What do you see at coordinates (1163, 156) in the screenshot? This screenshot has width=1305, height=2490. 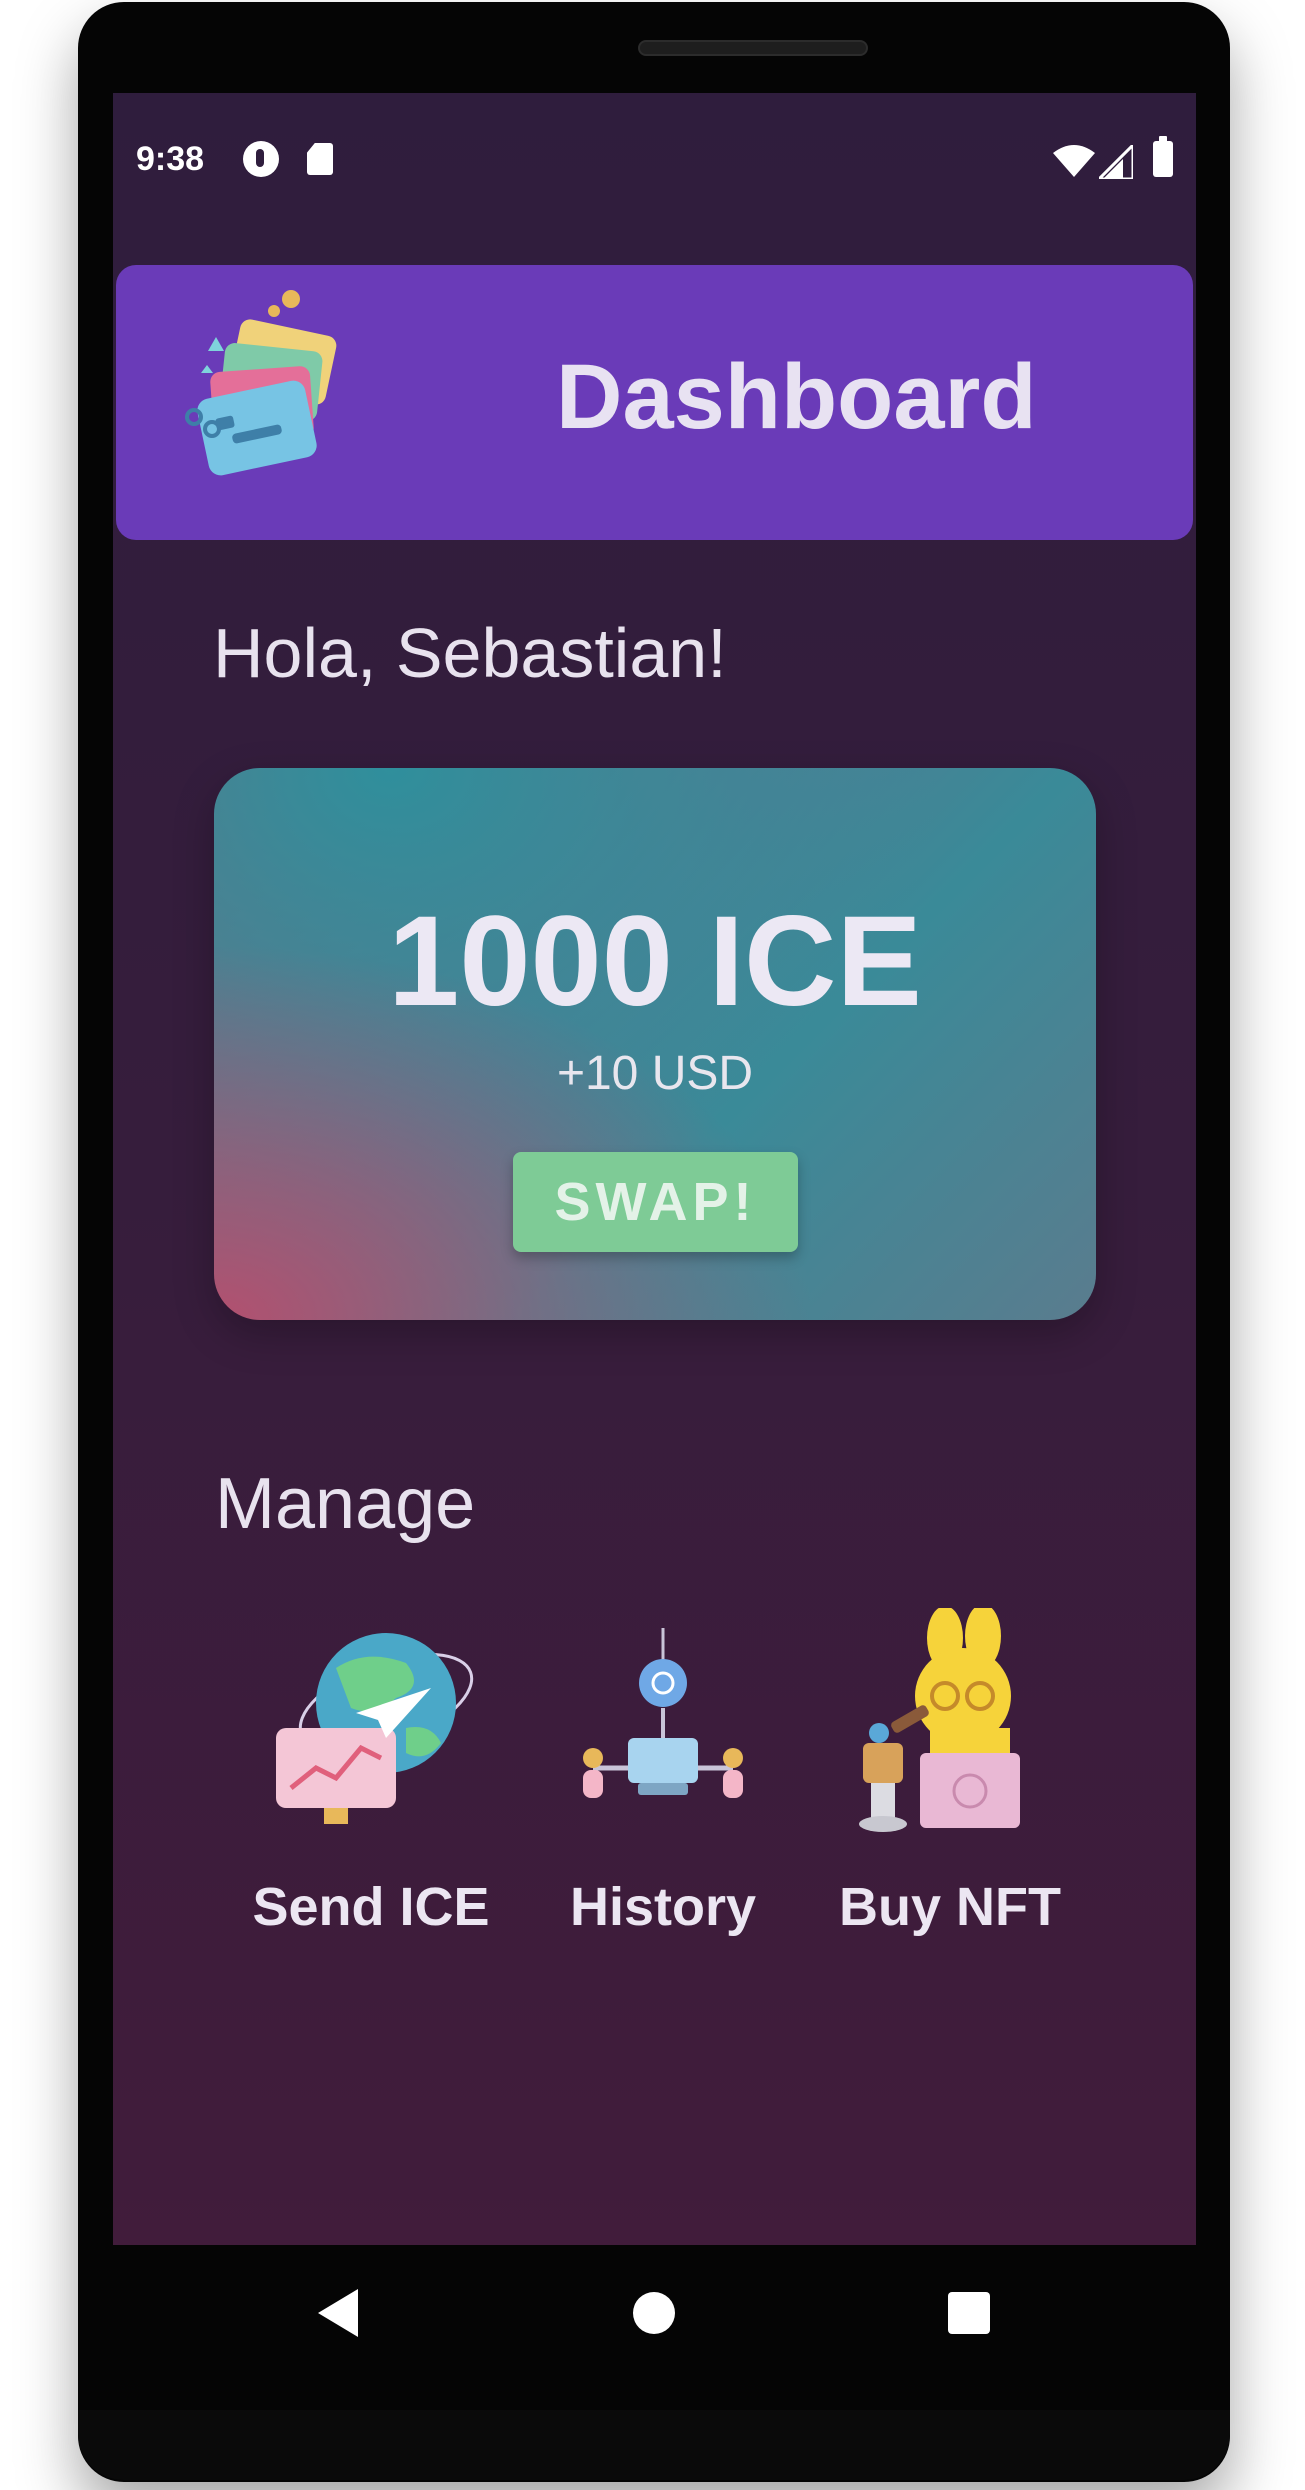 I see `battery-icon` at bounding box center [1163, 156].